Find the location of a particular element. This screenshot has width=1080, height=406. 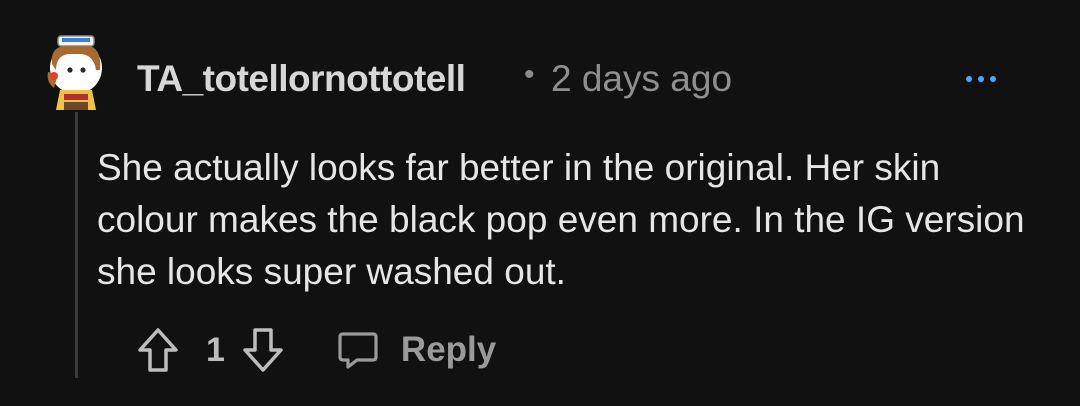

comment-actions: 1 Reply is located at coordinates (315, 350).